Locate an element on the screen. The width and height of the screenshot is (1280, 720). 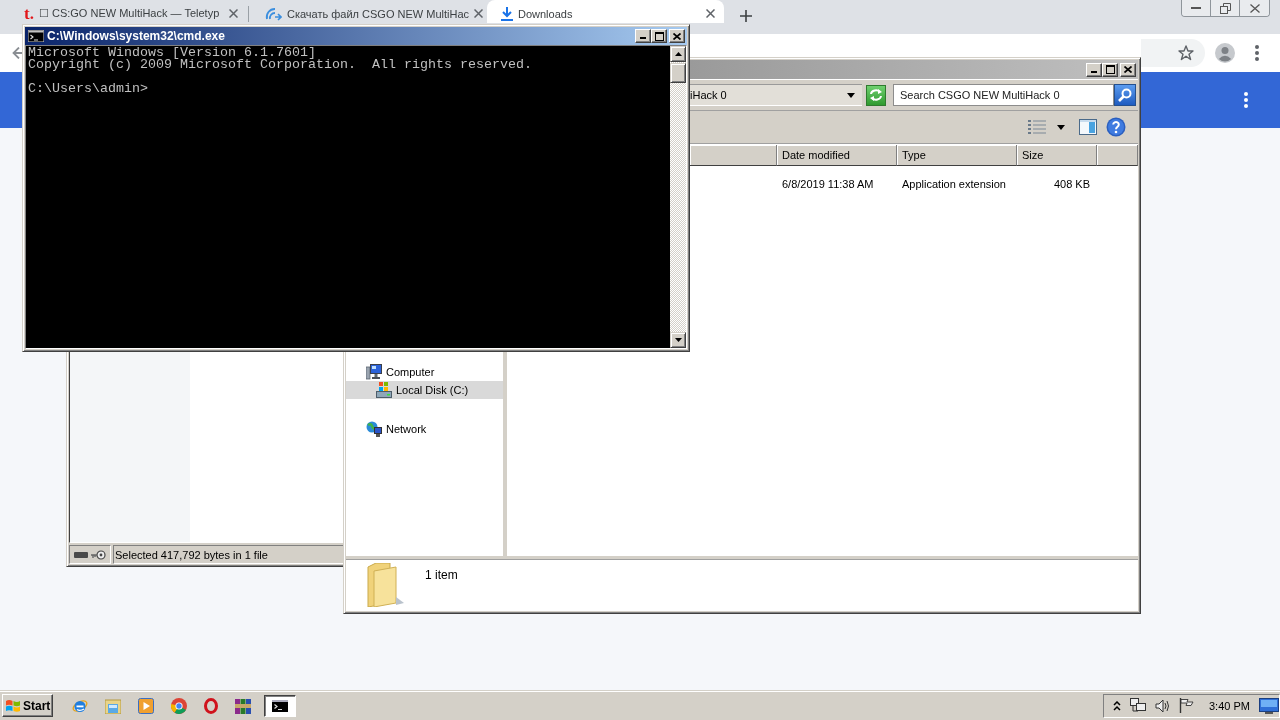
browser-icon is located at coordinates (80, 705).